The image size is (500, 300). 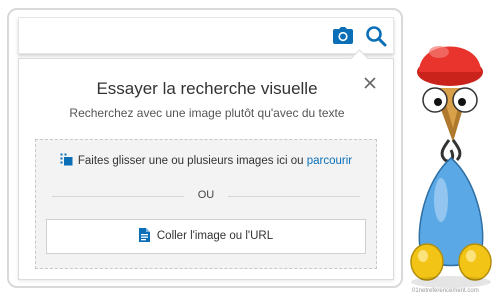 What do you see at coordinates (445, 291) in the screenshot?
I see `watermark: 01netreferencement.com` at bounding box center [445, 291].